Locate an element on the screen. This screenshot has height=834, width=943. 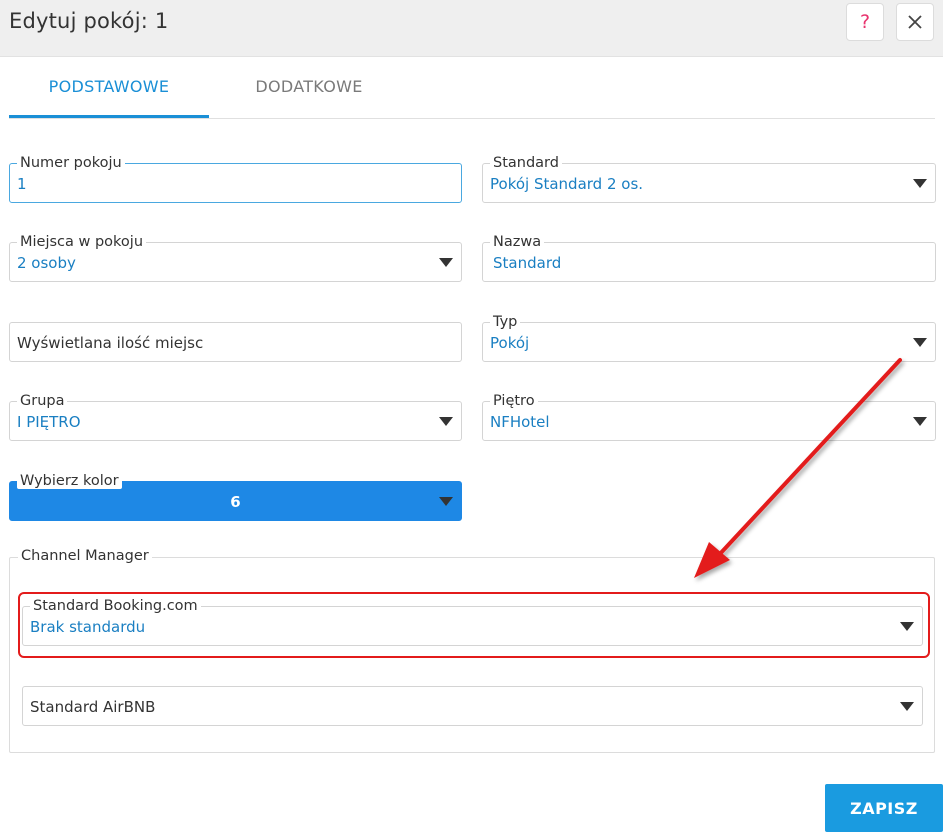
group-label: Grupa is located at coordinates (42, 401).